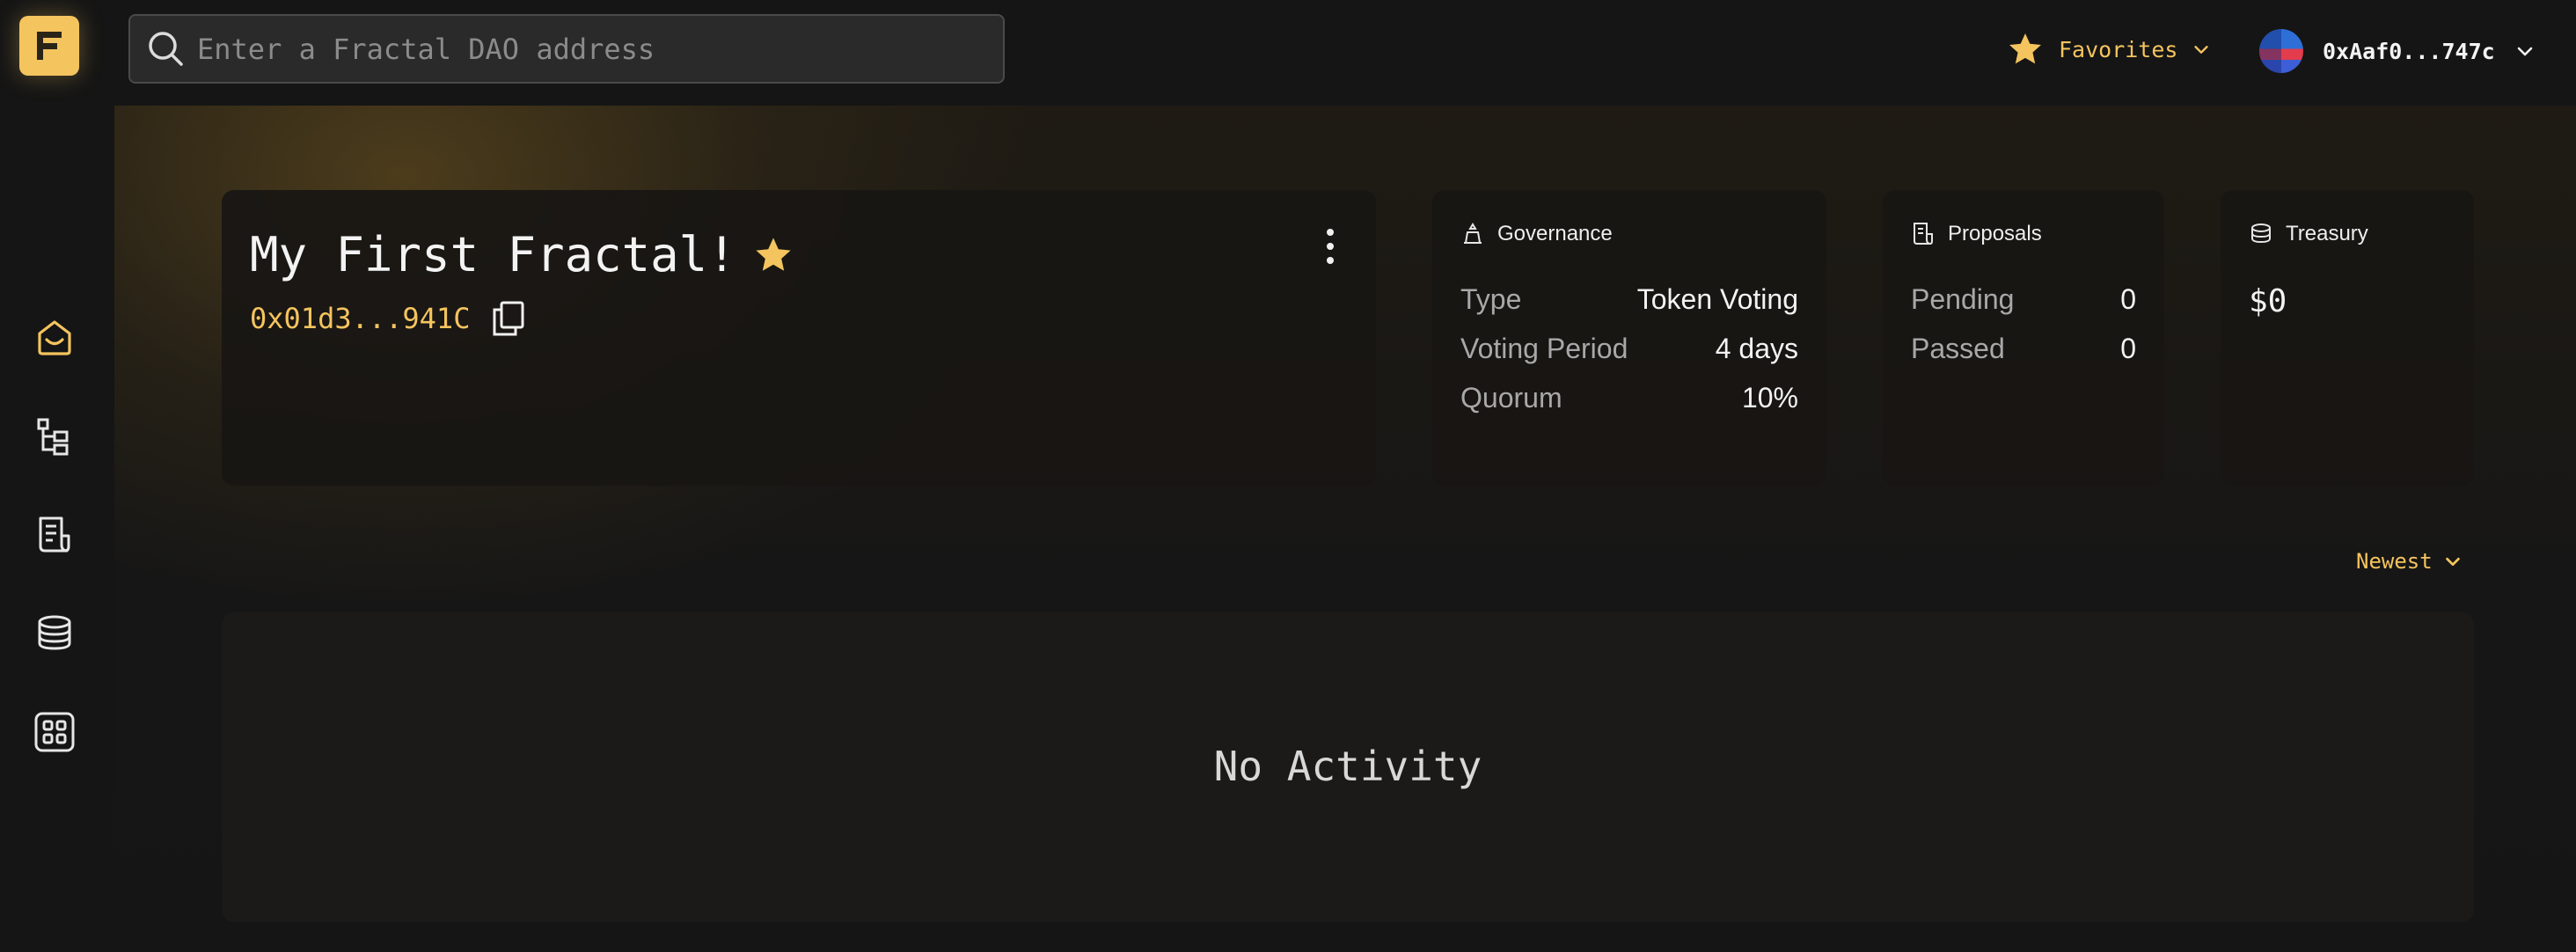 Image resolution: width=2576 pixels, height=952 pixels. What do you see at coordinates (166, 48) in the screenshot?
I see `search-icon` at bounding box center [166, 48].